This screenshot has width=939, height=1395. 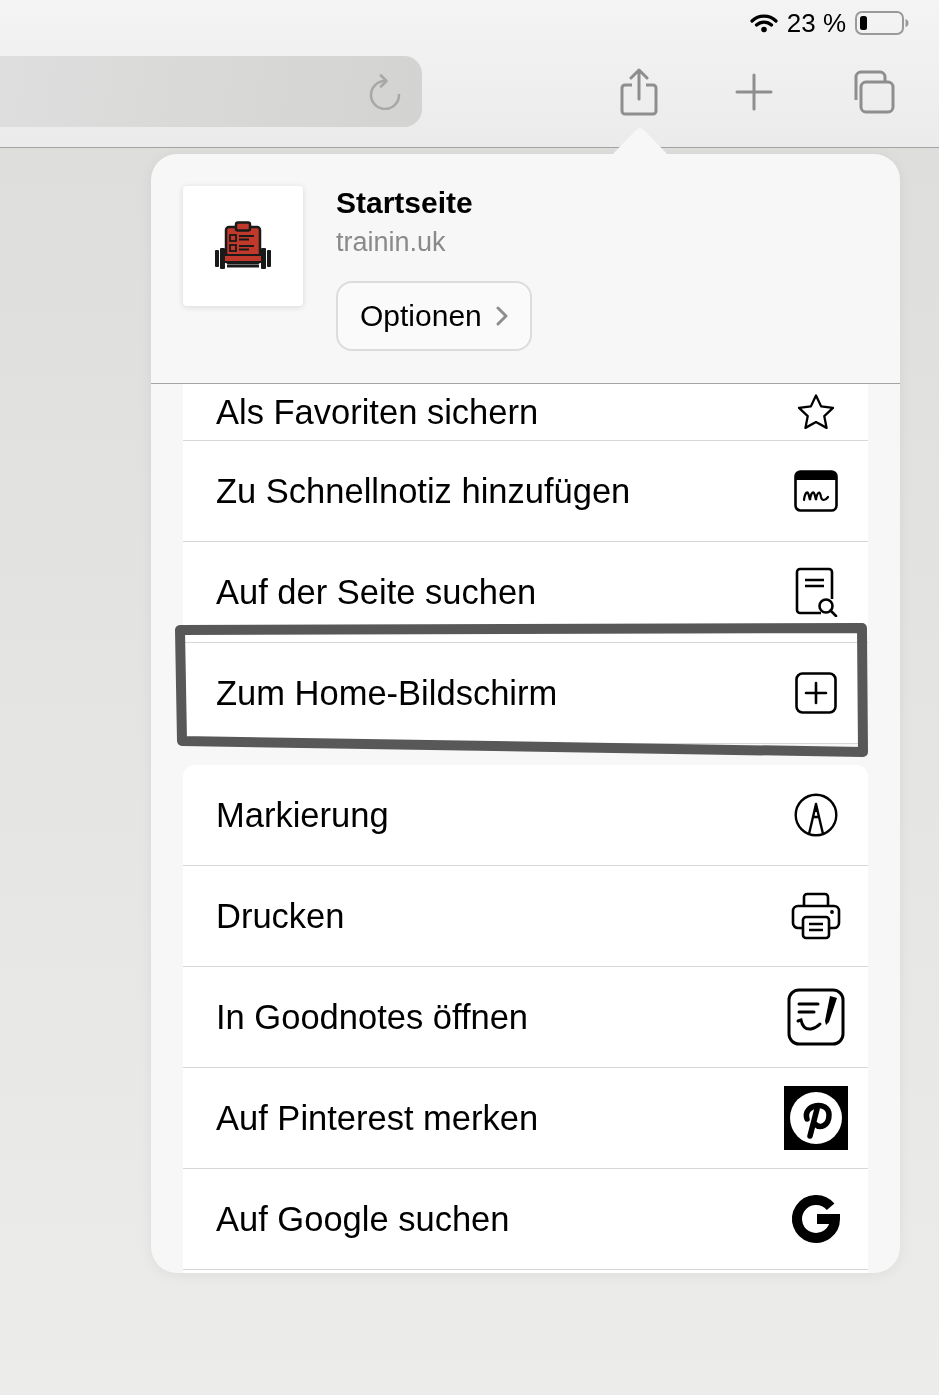 I want to click on menu-item: In Goodnotes öffnen, so click(x=525, y=1017).